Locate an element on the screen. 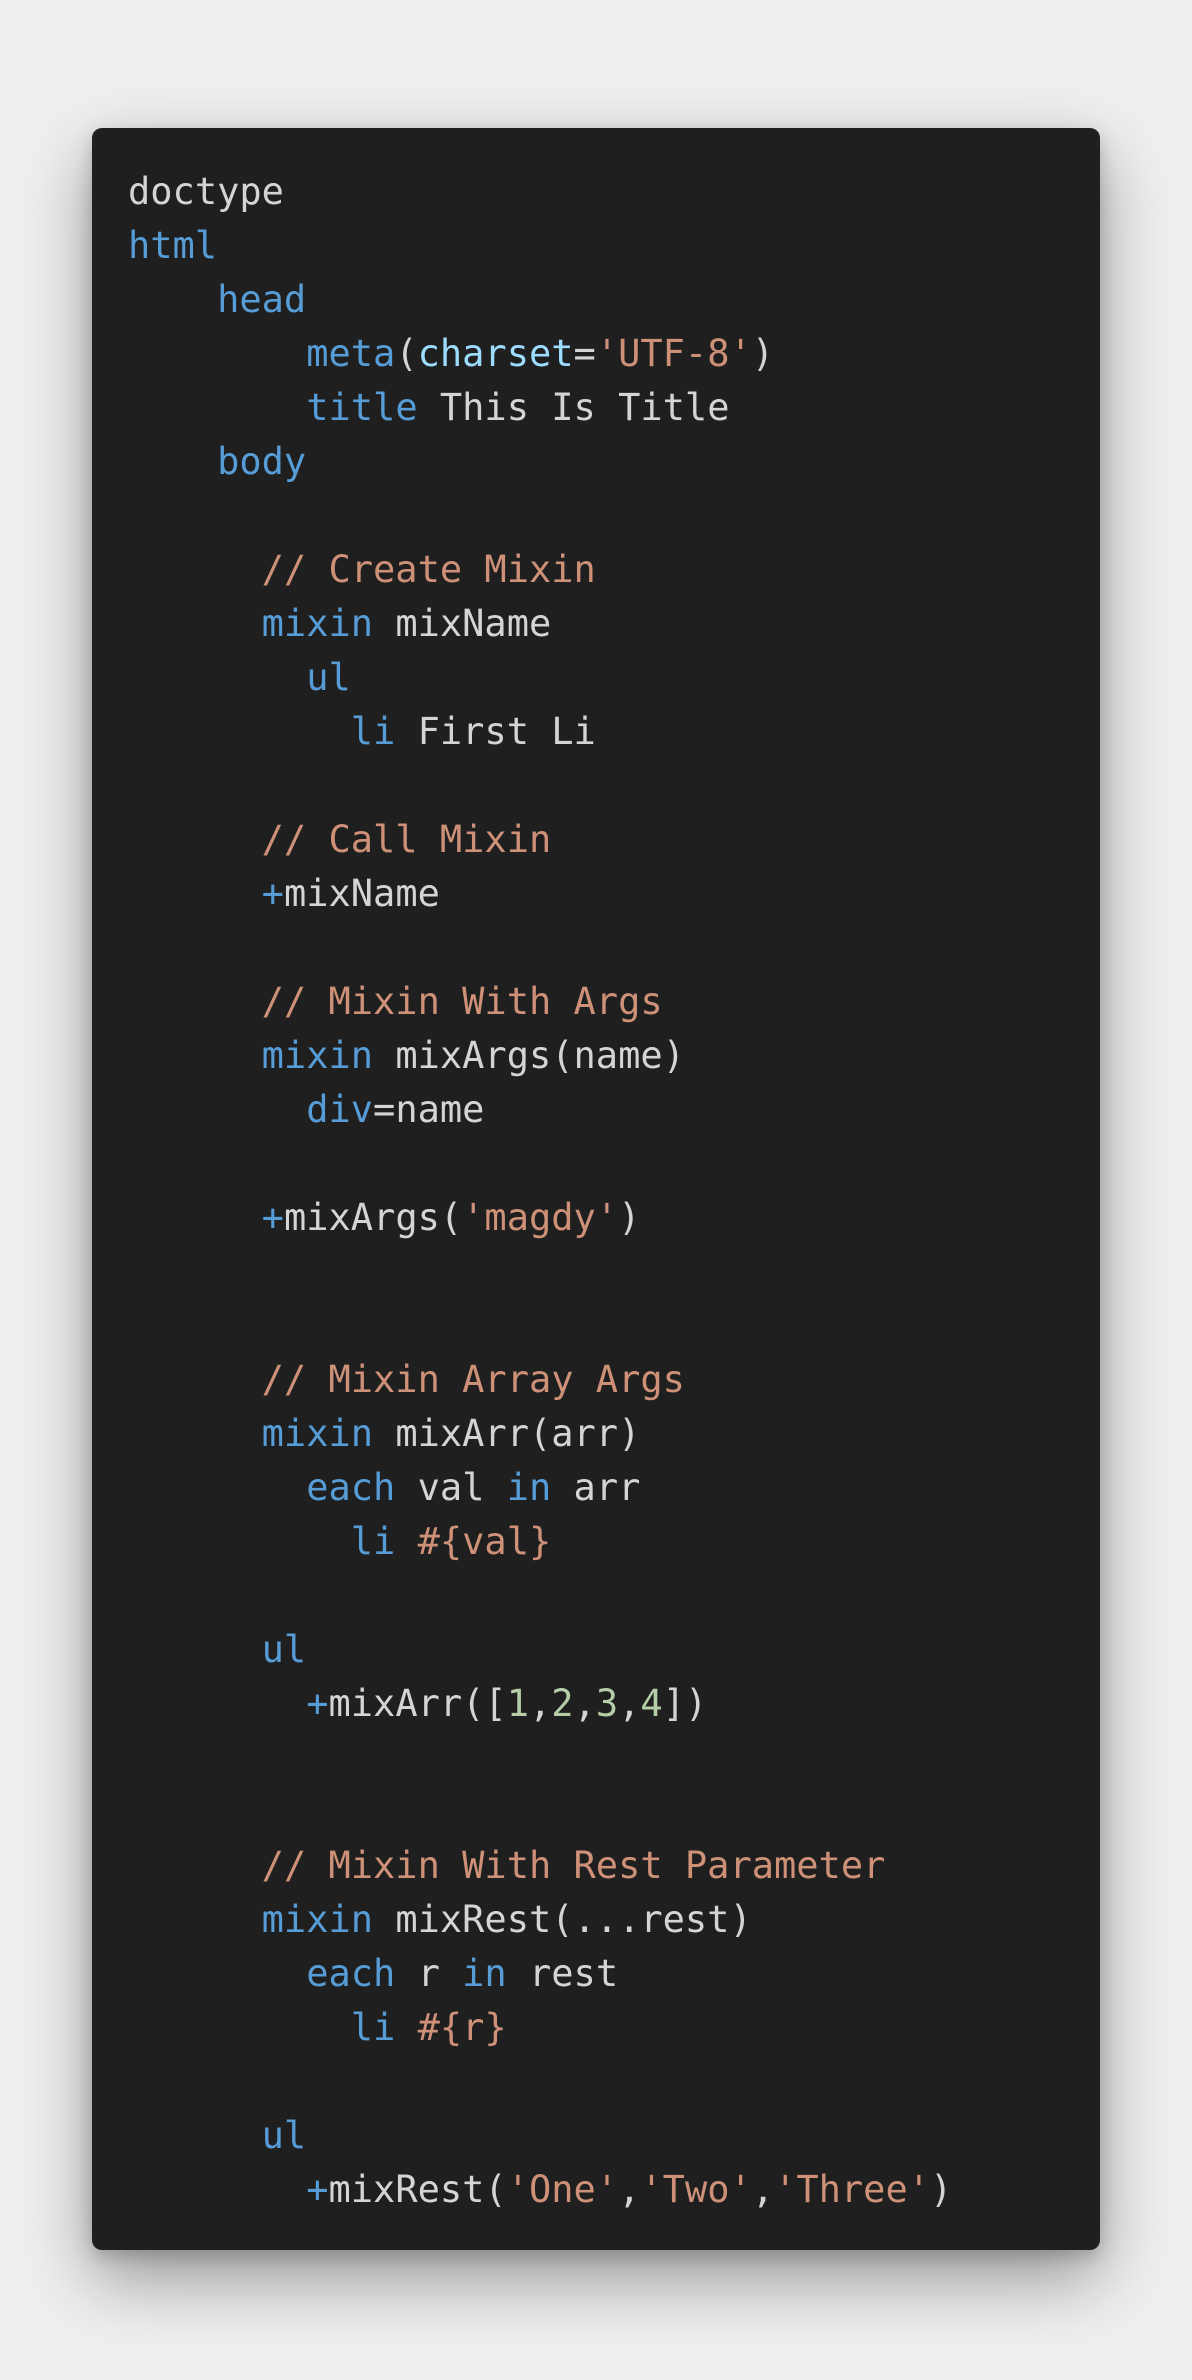 The width and height of the screenshot is (1192, 2380). code-token: 2 is located at coordinates (562, 1703).